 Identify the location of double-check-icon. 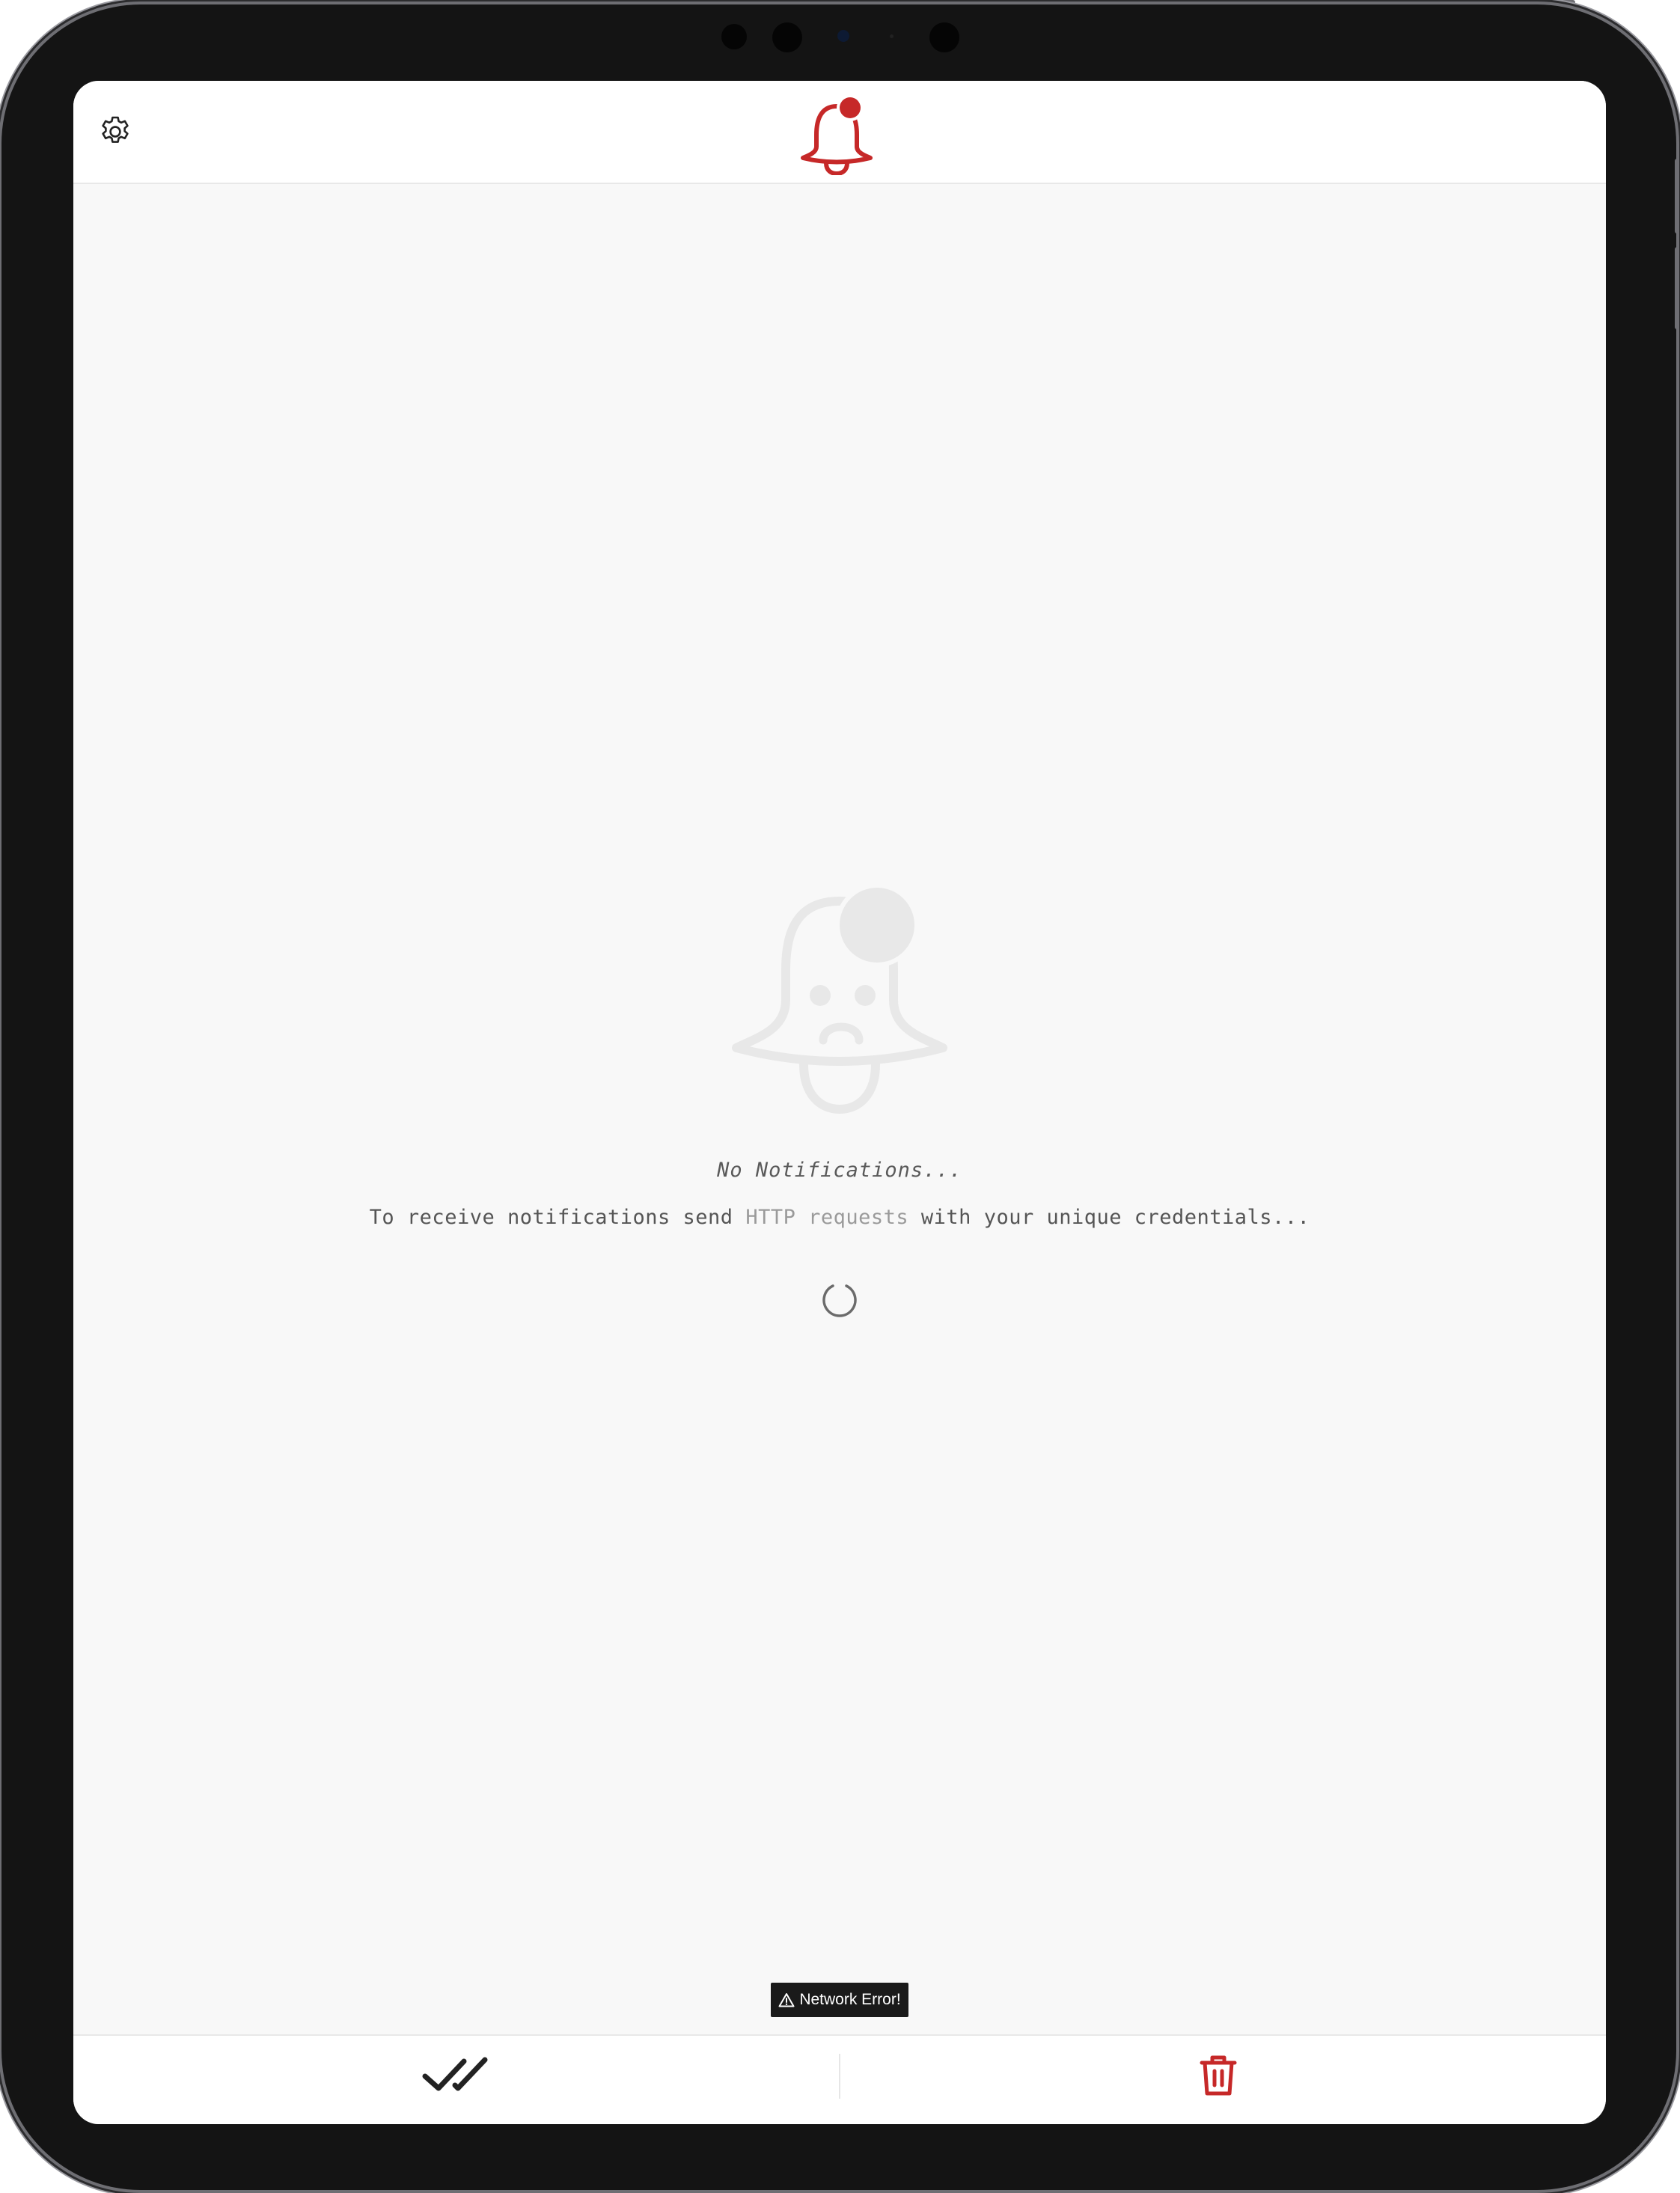
(455, 2074).